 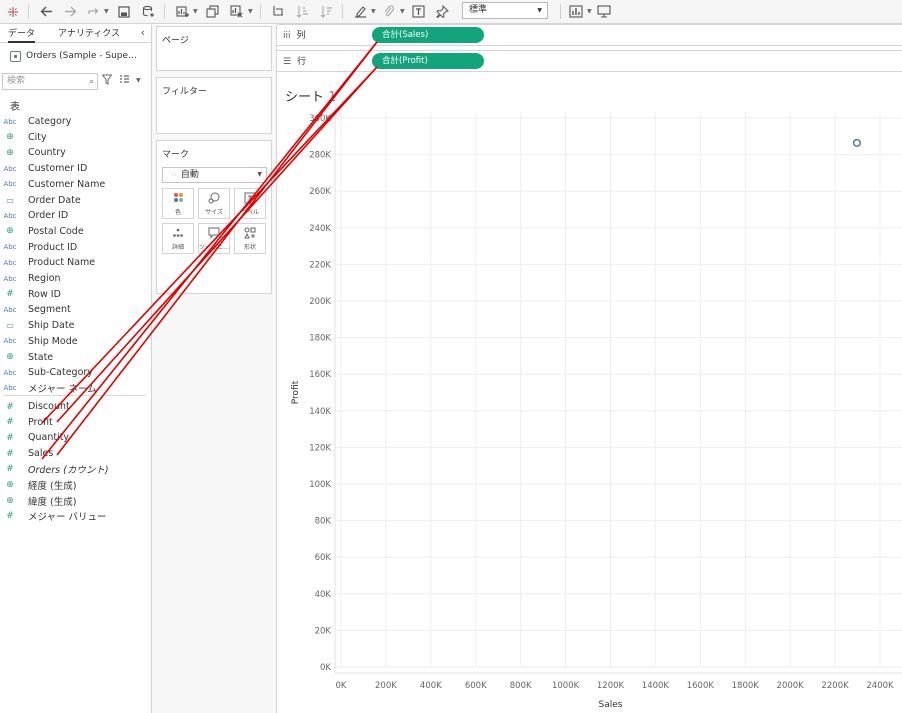 What do you see at coordinates (214, 105) in the screenshot?
I see `filters-card: フィルター` at bounding box center [214, 105].